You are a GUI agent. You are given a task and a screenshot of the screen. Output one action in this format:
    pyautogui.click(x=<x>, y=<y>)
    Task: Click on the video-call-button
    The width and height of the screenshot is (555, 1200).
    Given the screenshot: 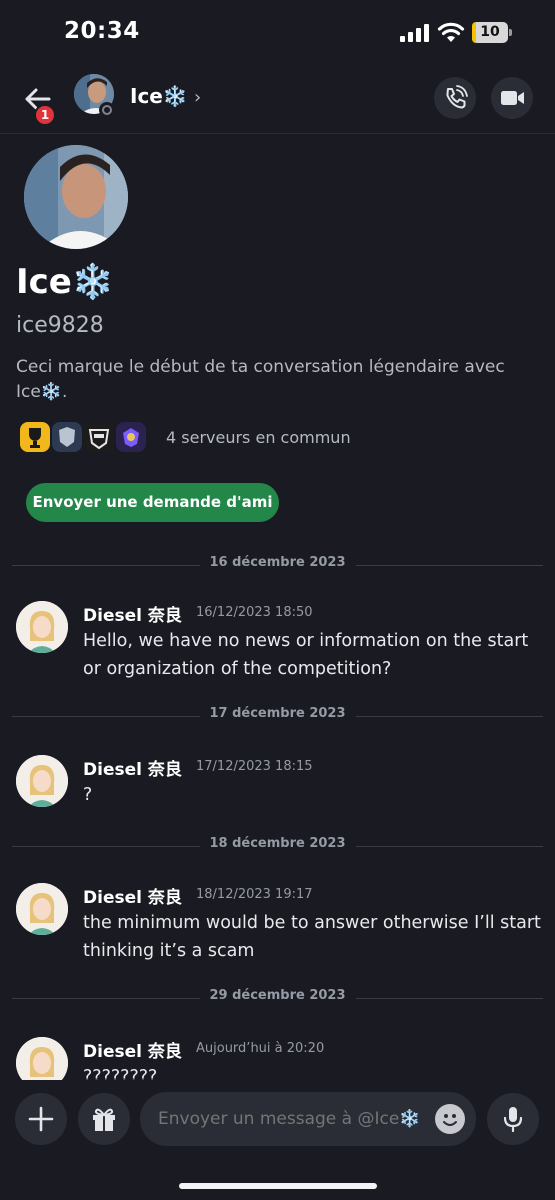 What is the action you would take?
    pyautogui.click(x=512, y=98)
    